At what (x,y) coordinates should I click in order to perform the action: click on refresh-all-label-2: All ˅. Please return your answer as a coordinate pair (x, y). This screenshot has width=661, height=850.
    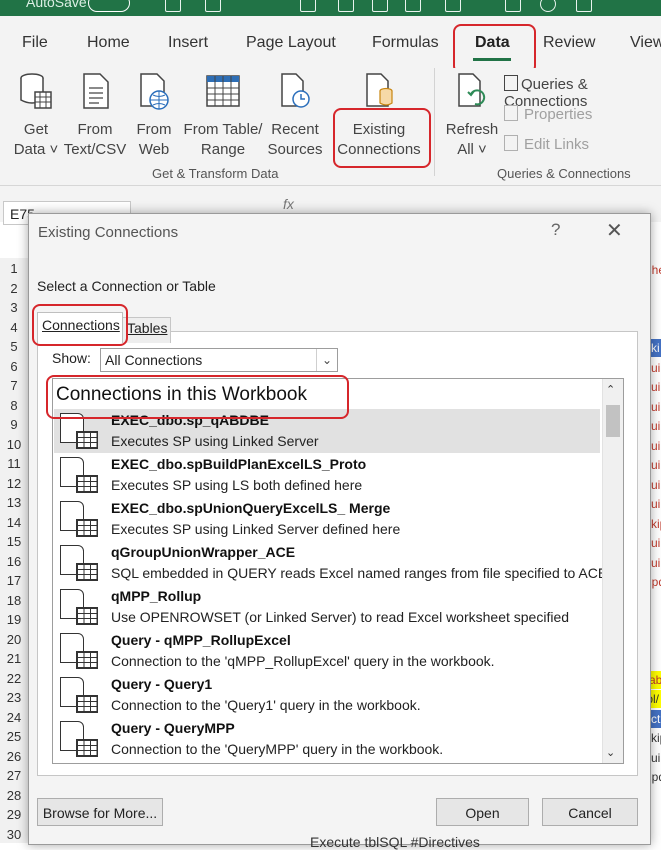
    Looking at the image, I should click on (472, 149).